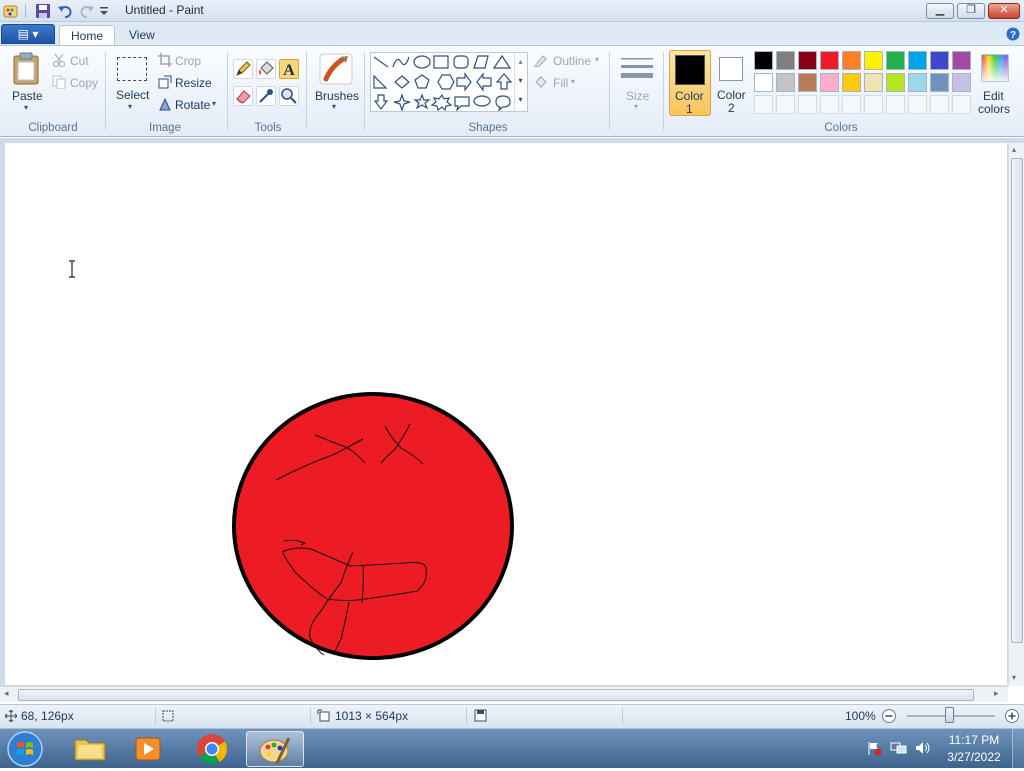 The height and width of the screenshot is (771, 1024). I want to click on restore-button: ❐, so click(971, 11).